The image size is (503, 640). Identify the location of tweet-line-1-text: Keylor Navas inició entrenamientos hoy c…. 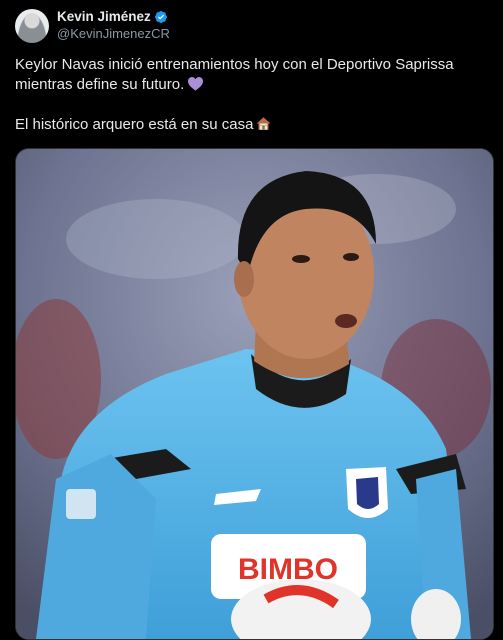
(234, 74).